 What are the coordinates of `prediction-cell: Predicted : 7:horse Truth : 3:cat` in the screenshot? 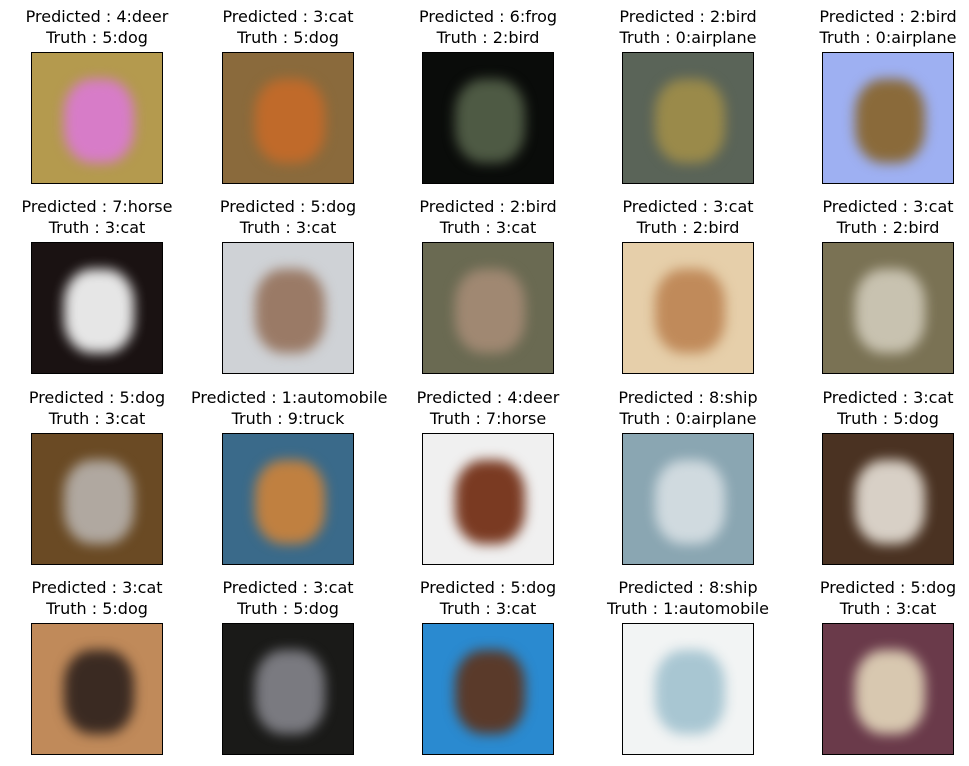 It's located at (97, 285).